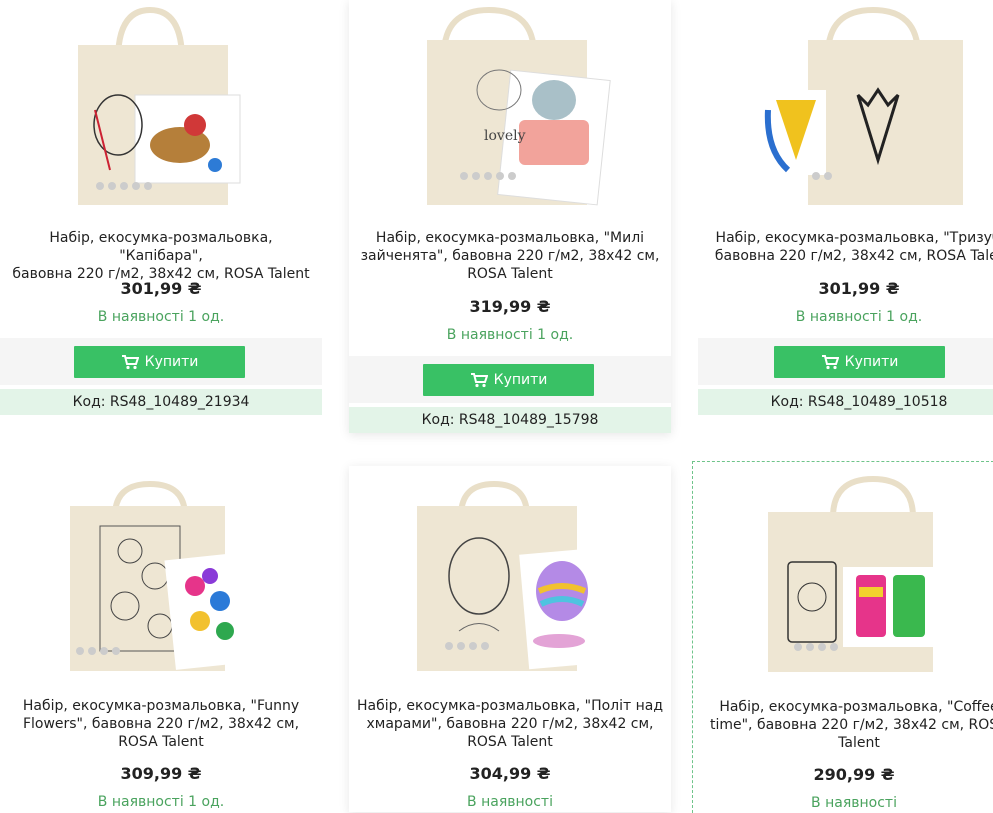  I want to click on product-price: 309,99 ₴, so click(161, 773).